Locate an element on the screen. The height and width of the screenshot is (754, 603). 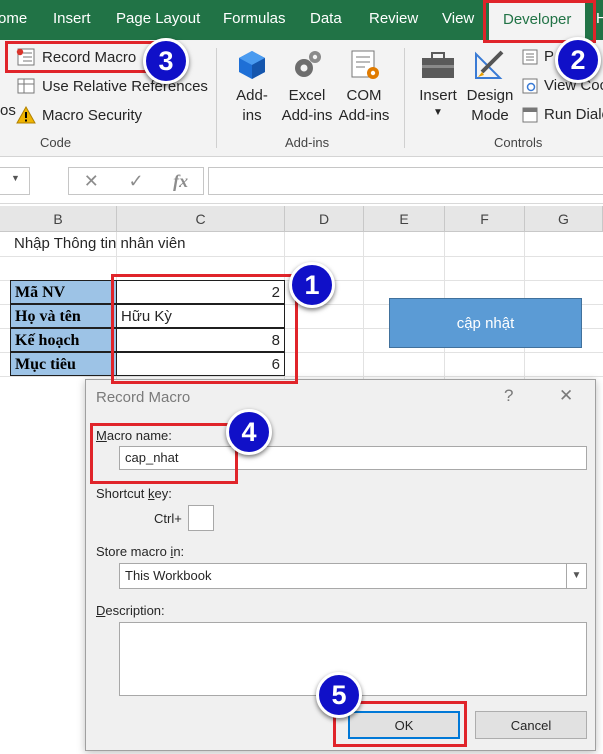
shortcut-key-label: Shortcut key: is located at coordinates (134, 493).